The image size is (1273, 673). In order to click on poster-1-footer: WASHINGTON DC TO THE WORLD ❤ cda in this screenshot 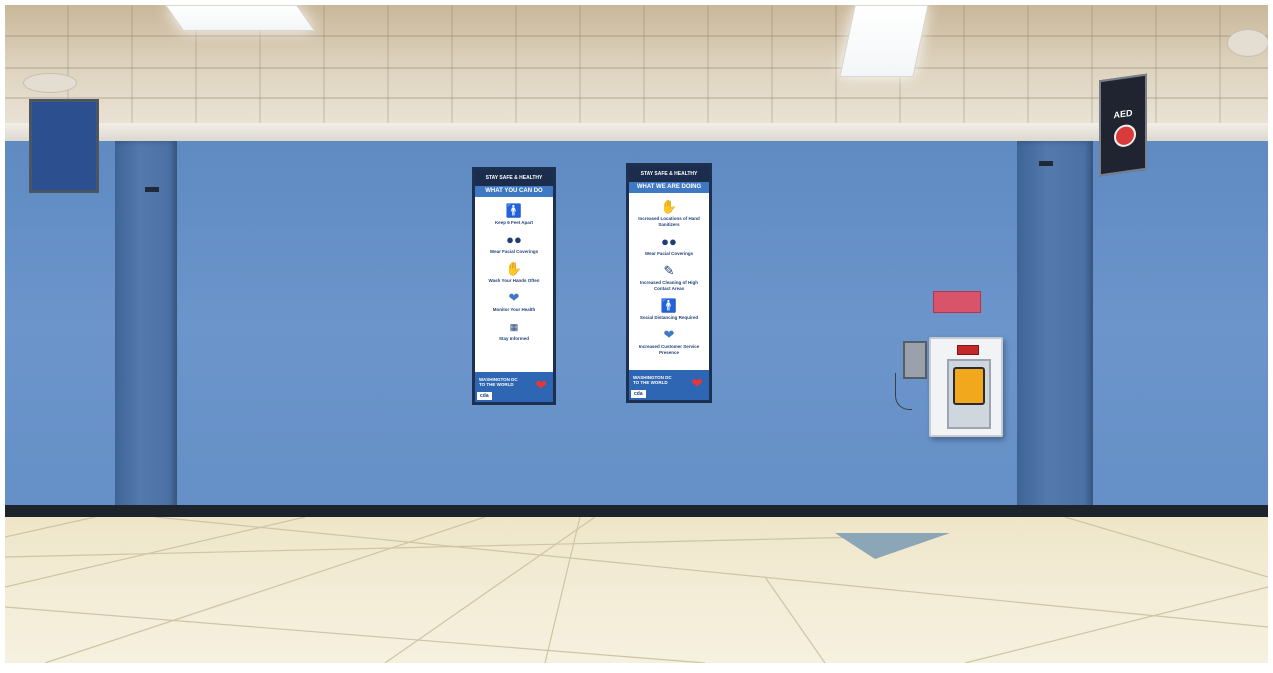, I will do `click(514, 387)`.